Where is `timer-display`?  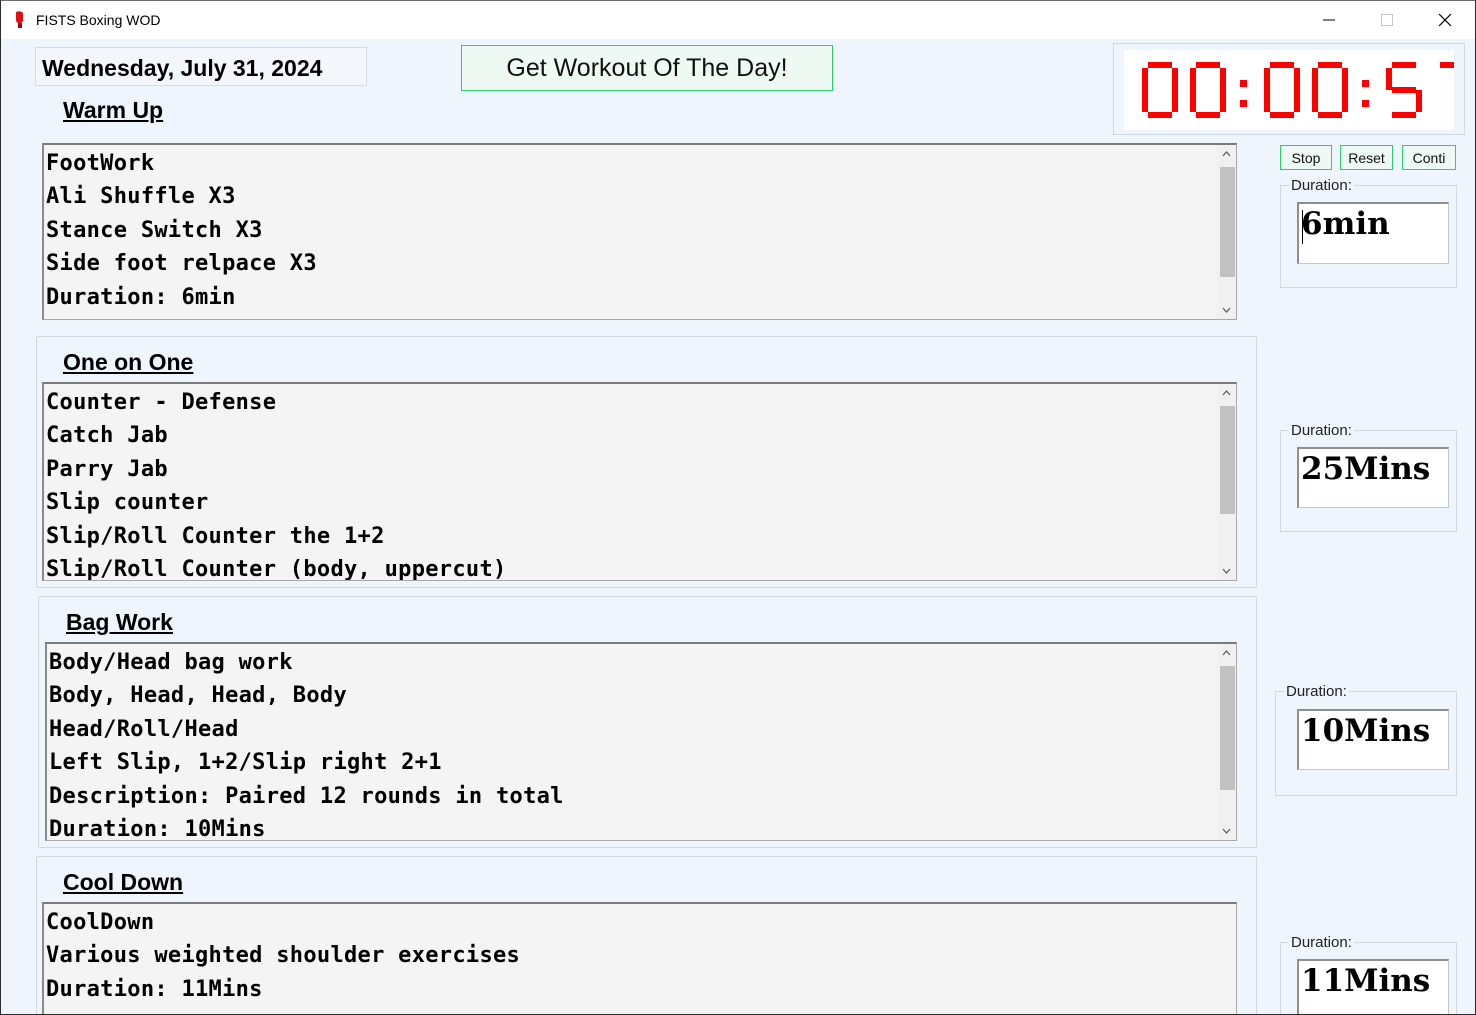
timer-display is located at coordinates (1289, 90).